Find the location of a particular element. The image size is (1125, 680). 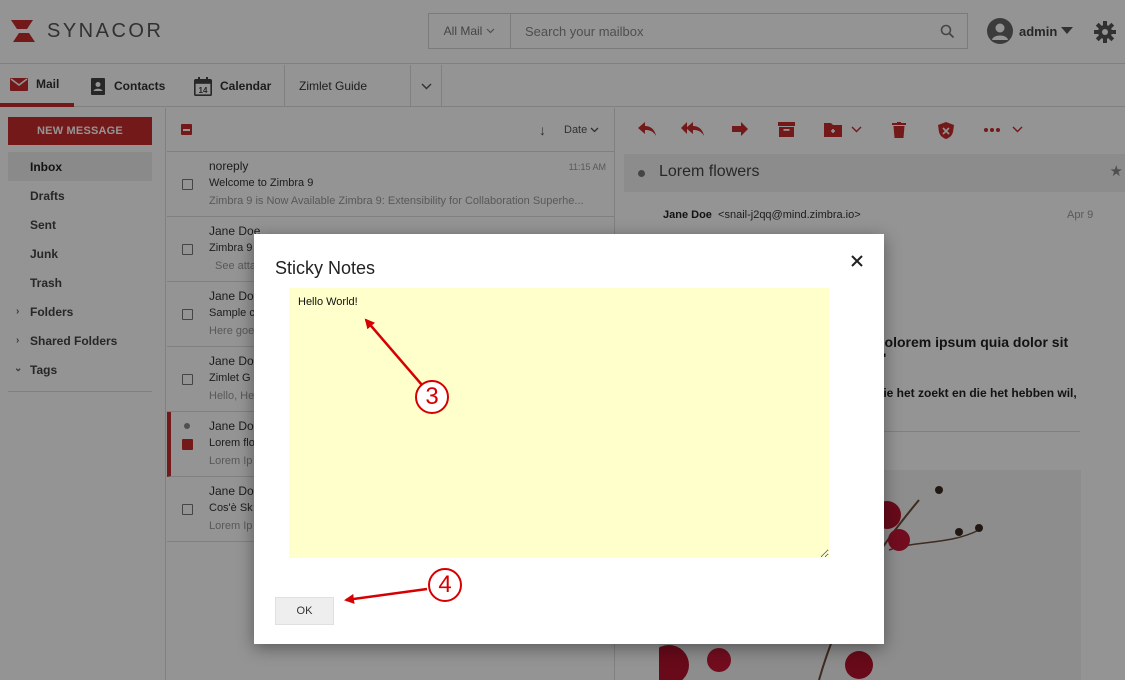

close-icon is located at coordinates (857, 261).